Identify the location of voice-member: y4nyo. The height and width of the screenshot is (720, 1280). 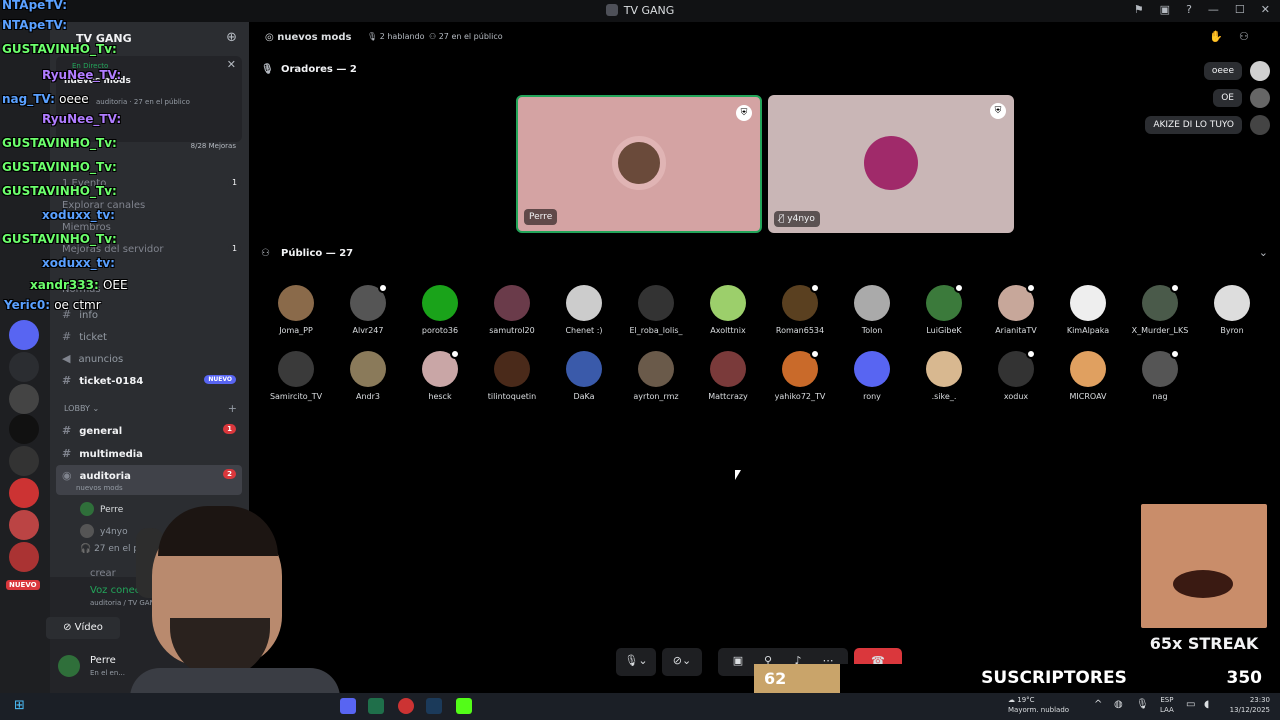
(104, 531).